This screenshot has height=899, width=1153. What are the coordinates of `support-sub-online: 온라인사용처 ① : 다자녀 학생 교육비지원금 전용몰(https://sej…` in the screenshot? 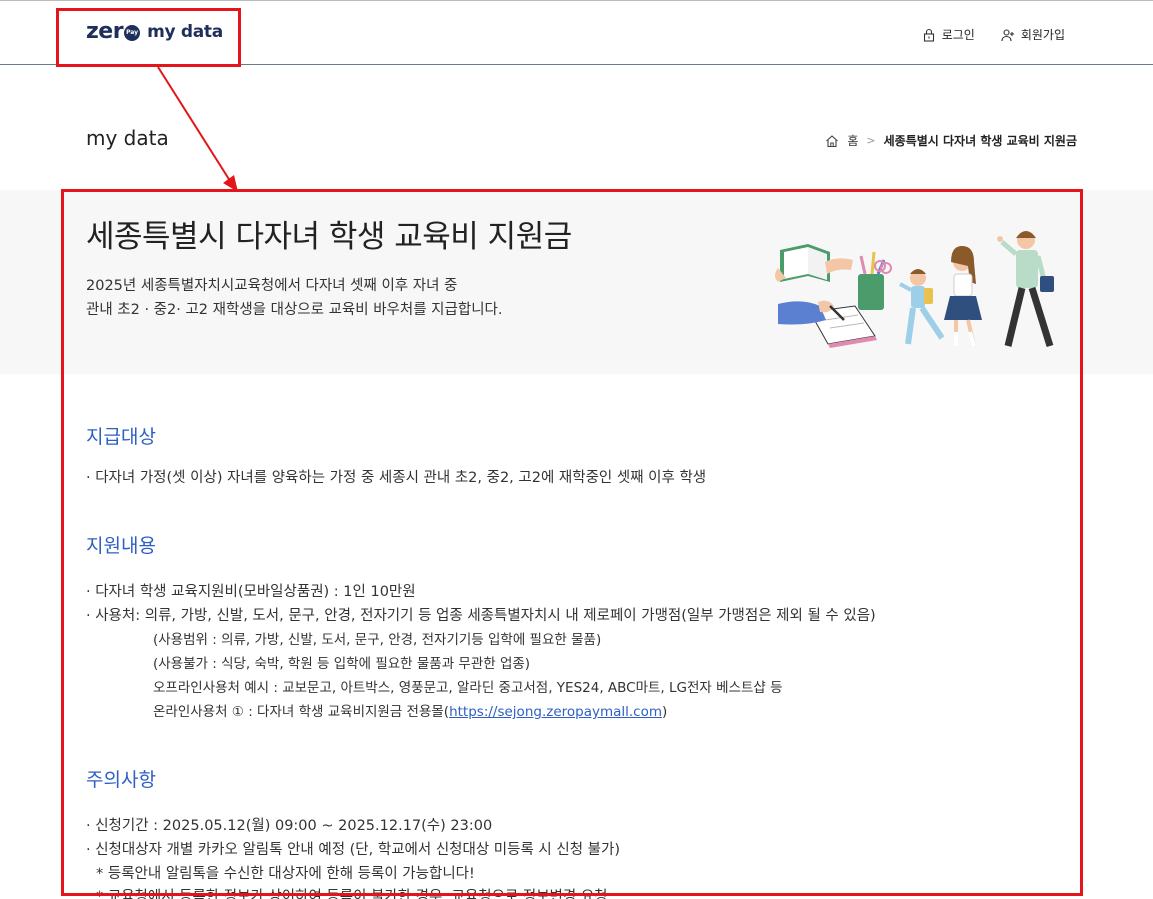 It's located at (410, 710).